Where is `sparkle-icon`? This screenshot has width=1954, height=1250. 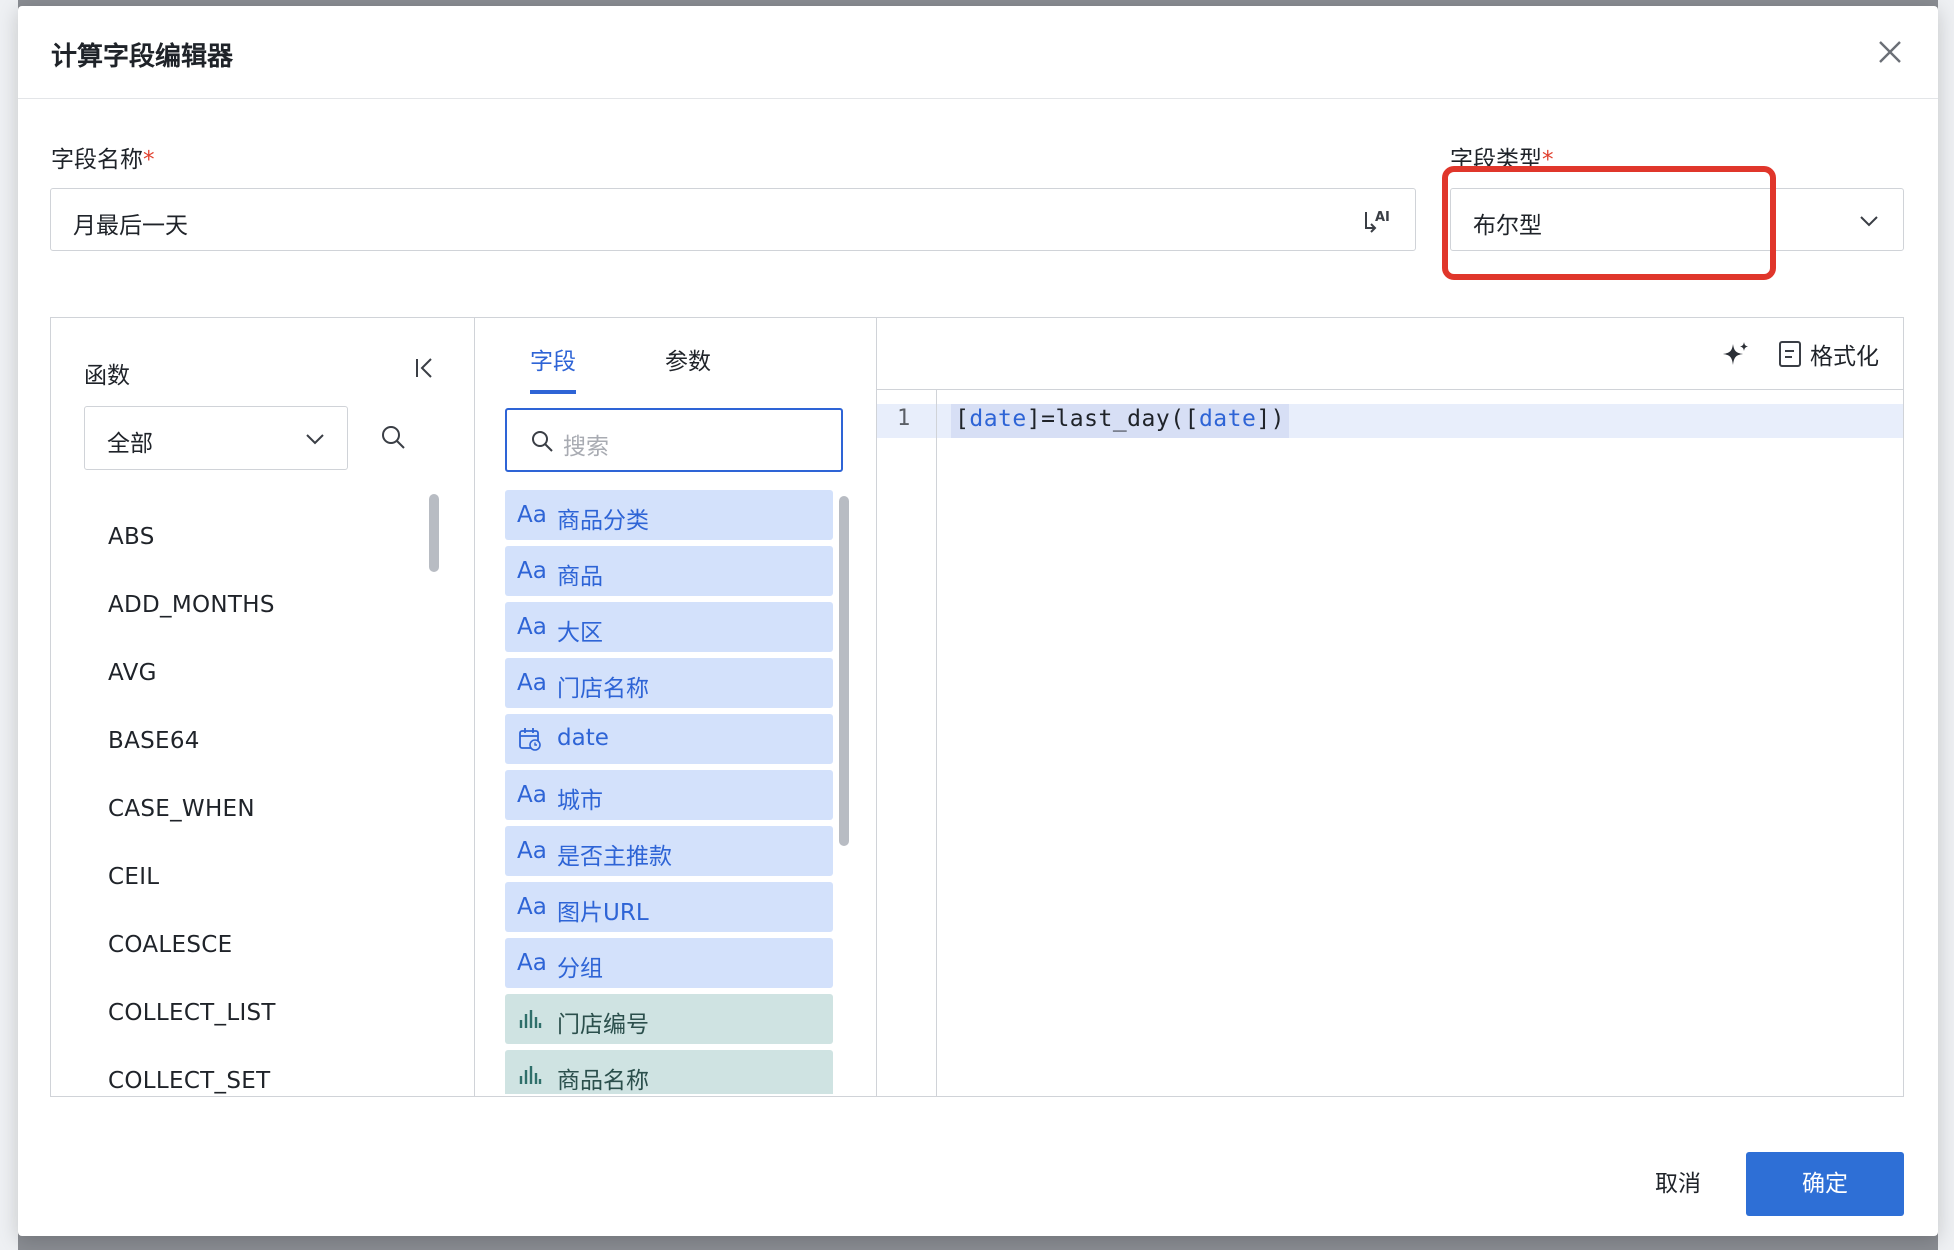 sparkle-icon is located at coordinates (1735, 353).